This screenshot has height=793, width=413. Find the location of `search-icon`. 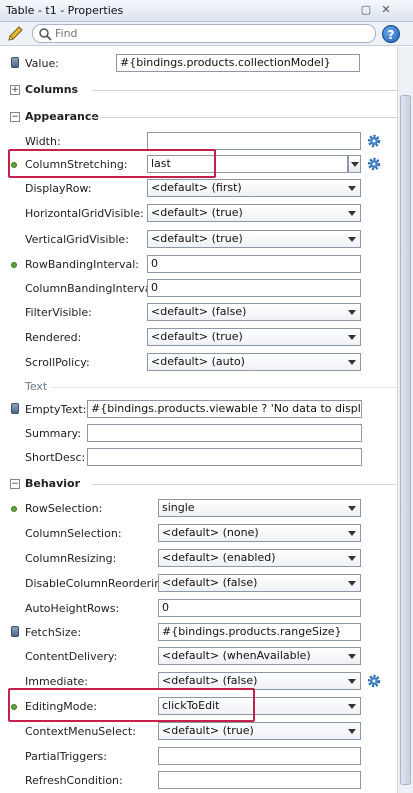

search-icon is located at coordinates (45, 34).